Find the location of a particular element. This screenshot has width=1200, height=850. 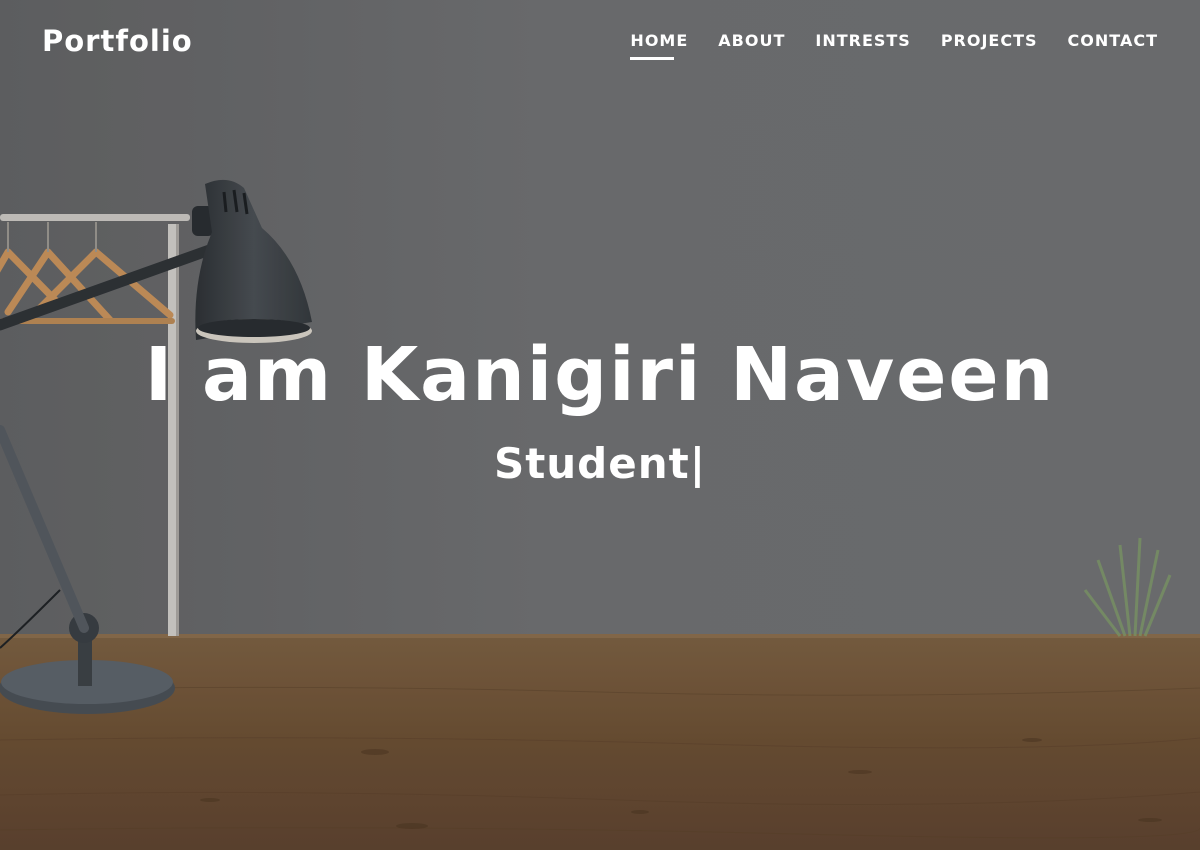

nav-item-interests: INTRESTS is located at coordinates (862, 41).